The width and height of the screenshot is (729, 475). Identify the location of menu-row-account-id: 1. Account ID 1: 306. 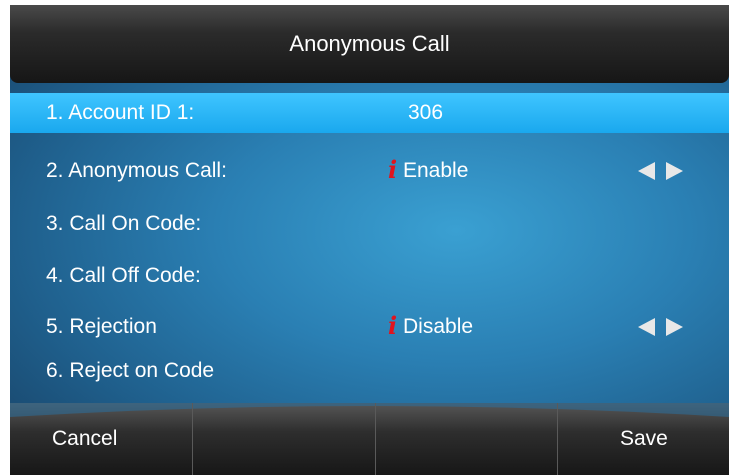
(369, 113).